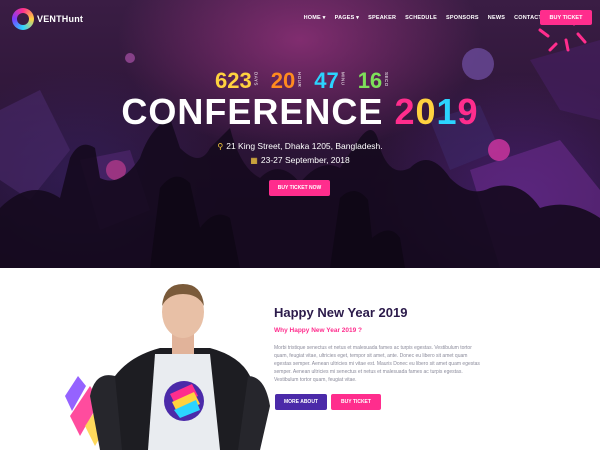 The height and width of the screenshot is (450, 600). Describe the element at coordinates (566, 17) in the screenshot. I see `nav-buy-ticket-button: BUY TICKET` at that location.